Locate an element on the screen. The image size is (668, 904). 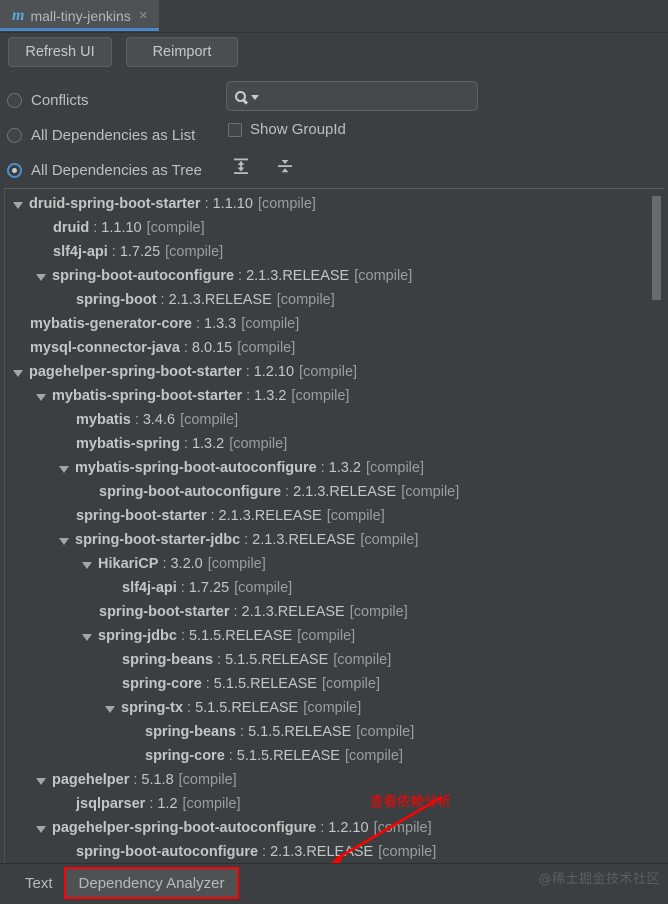
radio-indicator-conflicts is located at coordinates (14, 100).